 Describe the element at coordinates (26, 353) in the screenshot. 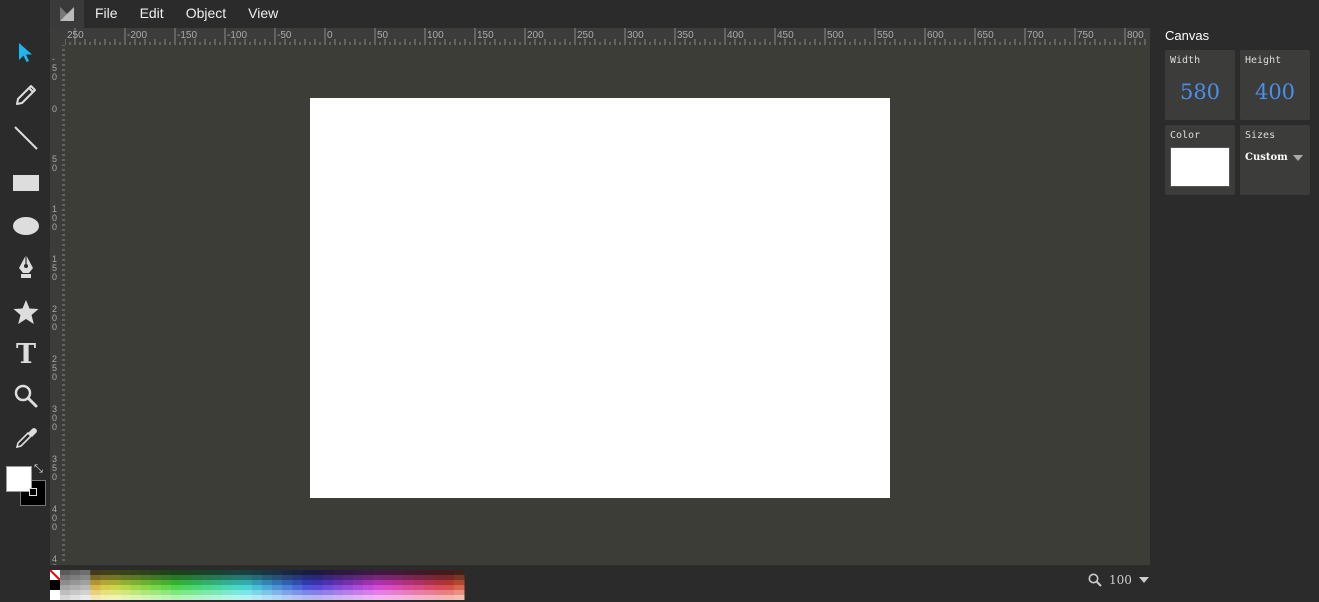

I see `text-tool: T` at that location.